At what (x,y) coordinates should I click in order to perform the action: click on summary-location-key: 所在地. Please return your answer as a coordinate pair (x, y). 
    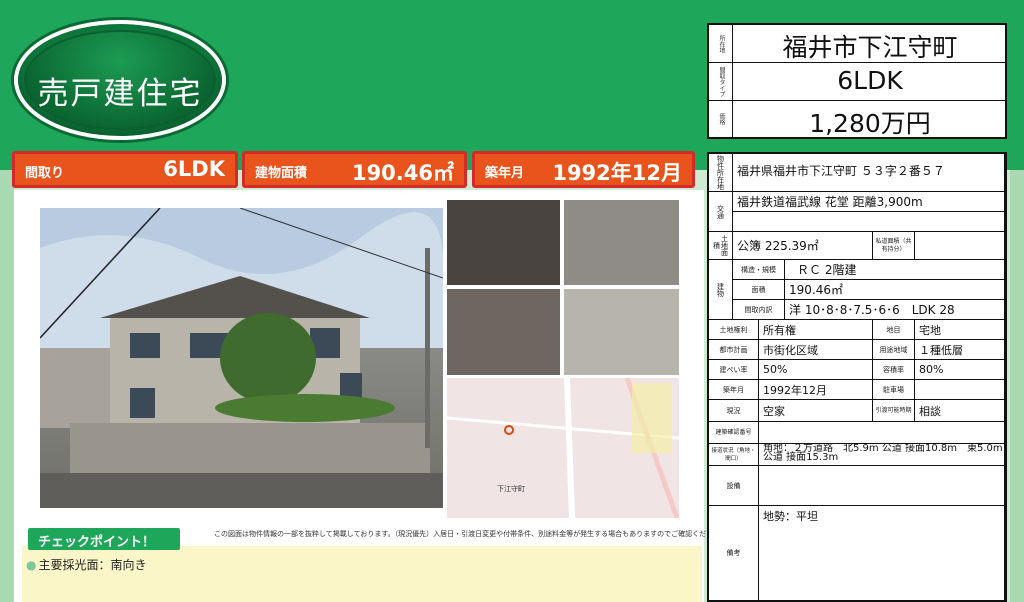
    Looking at the image, I should click on (721, 43).